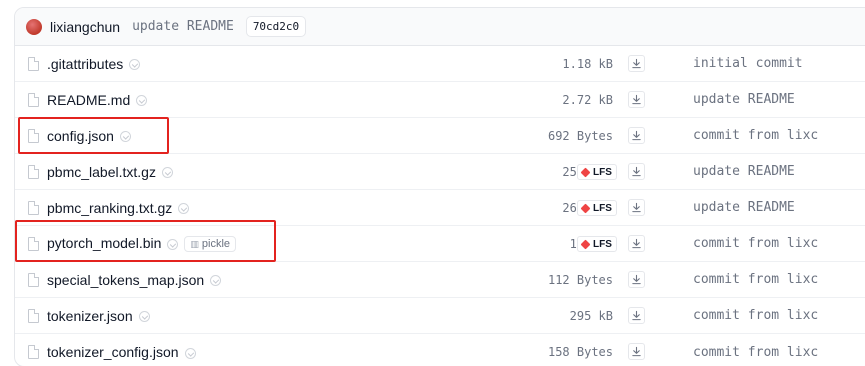 This screenshot has height=366, width=865. I want to click on file-name-link: pbmc_label.txt.gz, so click(101, 172).